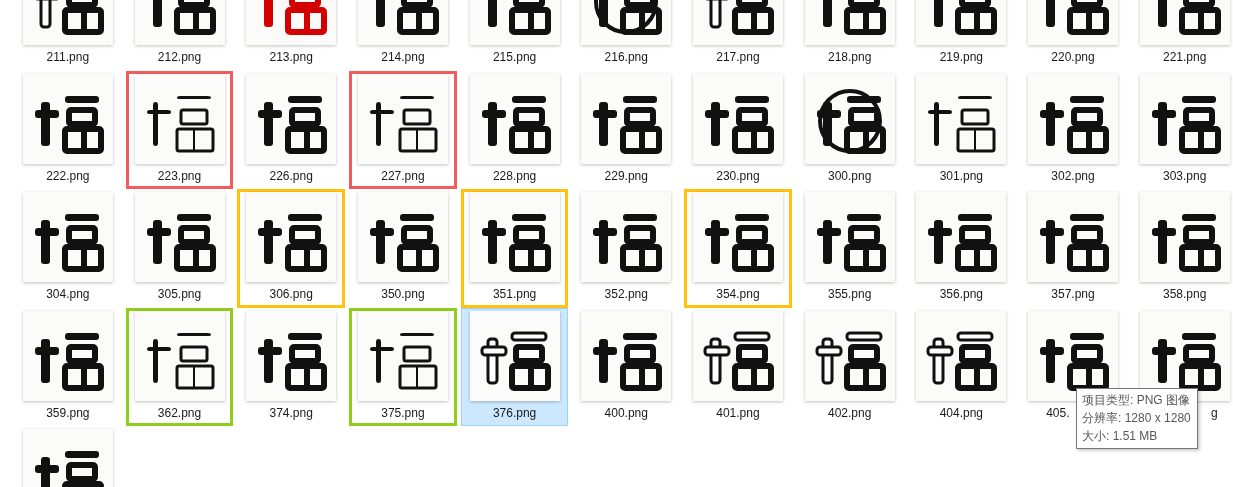 The image size is (1233, 487). I want to click on file-name: 402.png, so click(849, 412).